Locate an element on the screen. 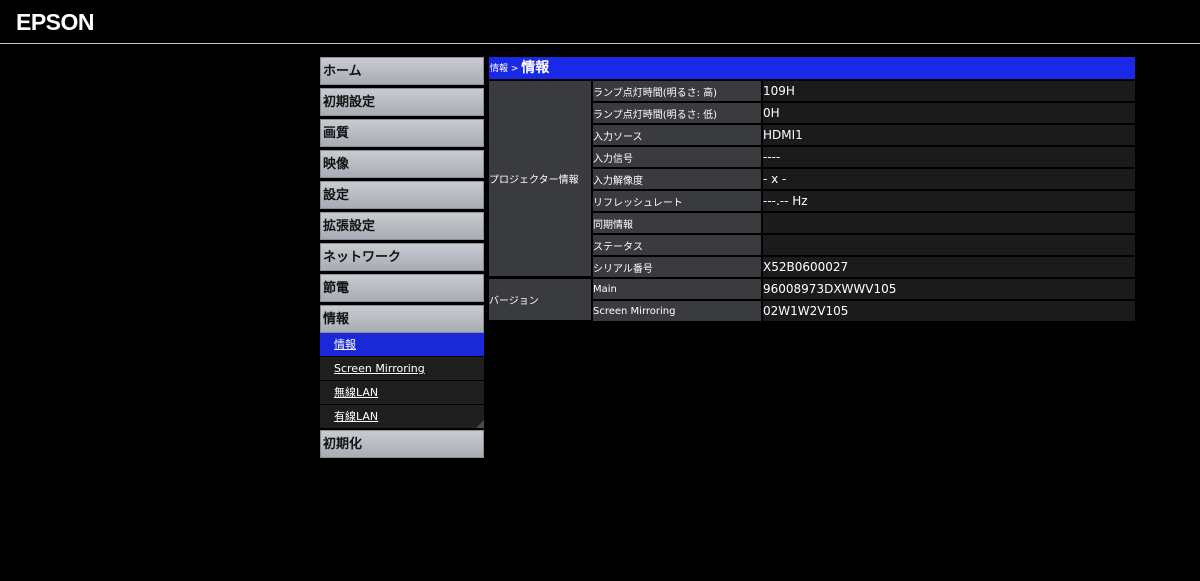  submenu-item-information: 情報 is located at coordinates (402, 344).